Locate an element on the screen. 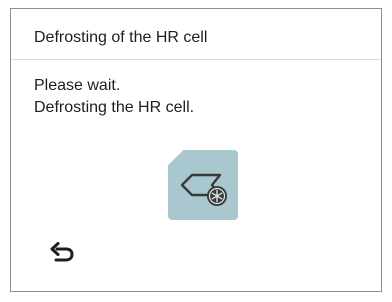  page-title: Defrosting of the HR cell is located at coordinates (121, 37).